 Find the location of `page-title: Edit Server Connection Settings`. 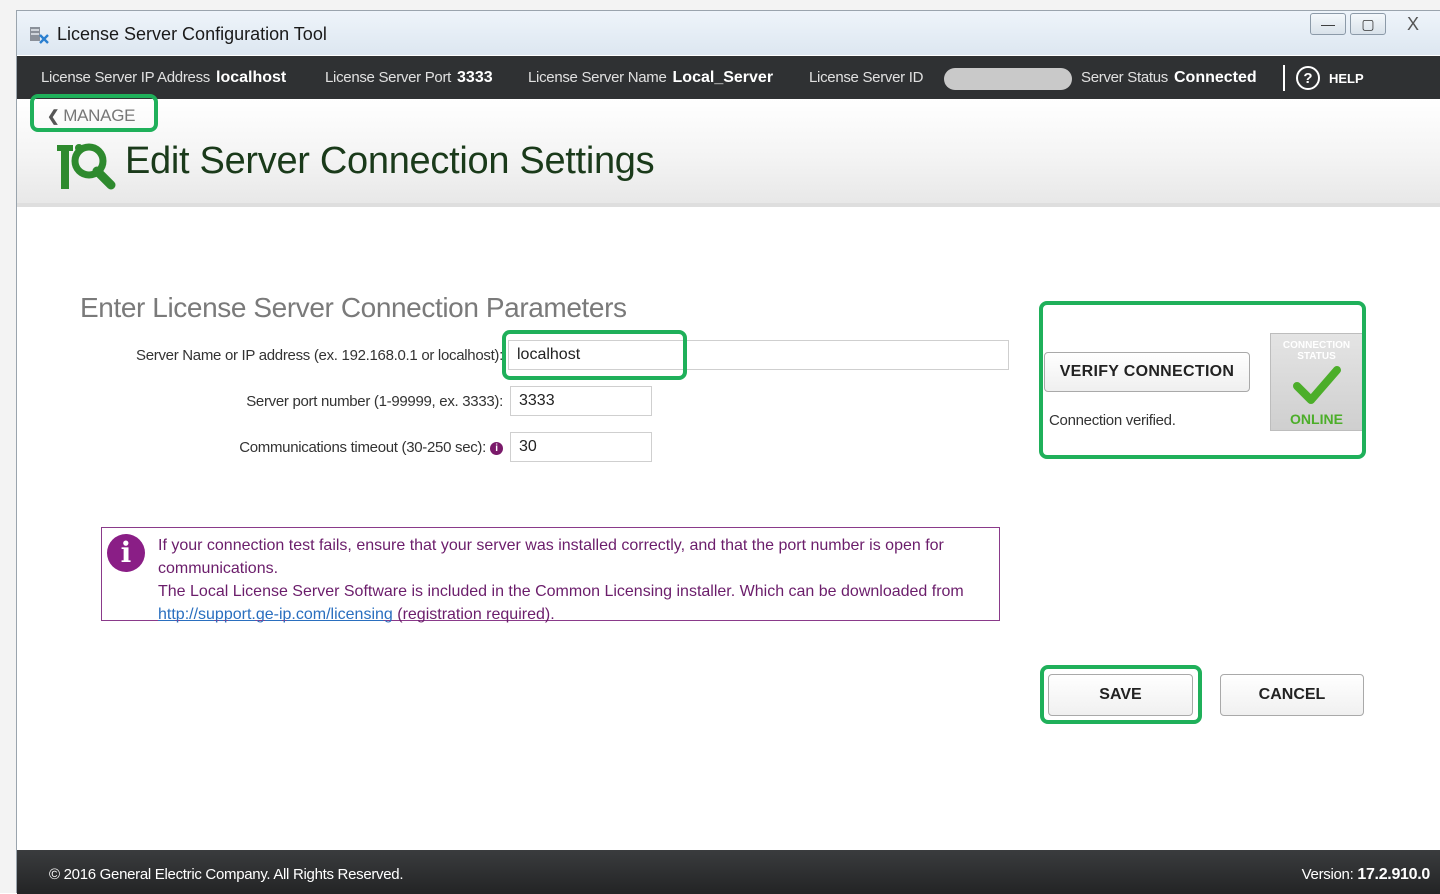

page-title: Edit Server Connection Settings is located at coordinates (390, 161).